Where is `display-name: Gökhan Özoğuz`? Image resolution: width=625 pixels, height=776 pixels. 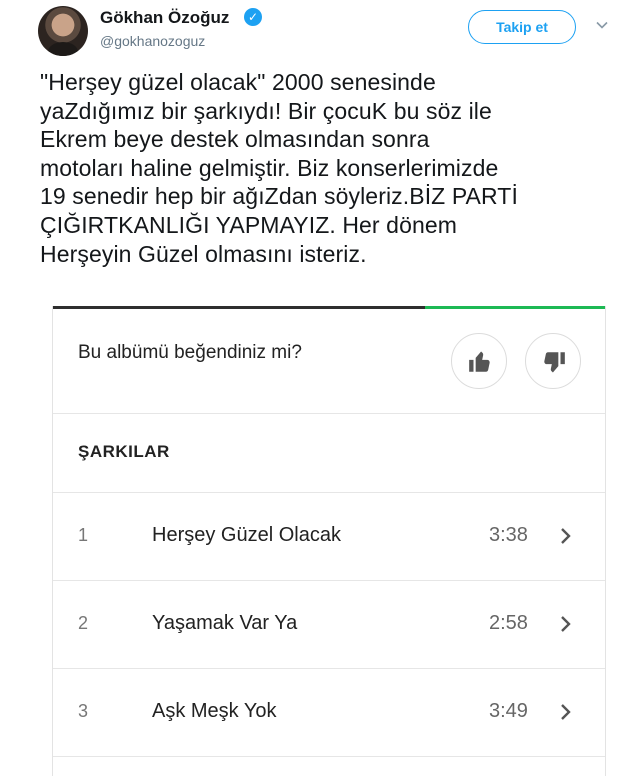
display-name: Gökhan Özoğuz is located at coordinates (164, 18).